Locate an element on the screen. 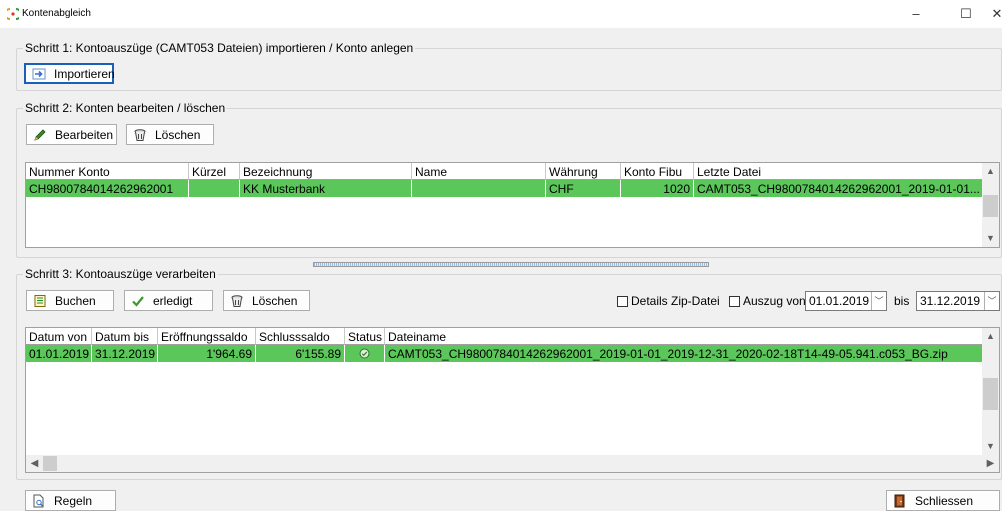 This screenshot has height=511, width=1002. minimize-button: – is located at coordinates (916, 14).